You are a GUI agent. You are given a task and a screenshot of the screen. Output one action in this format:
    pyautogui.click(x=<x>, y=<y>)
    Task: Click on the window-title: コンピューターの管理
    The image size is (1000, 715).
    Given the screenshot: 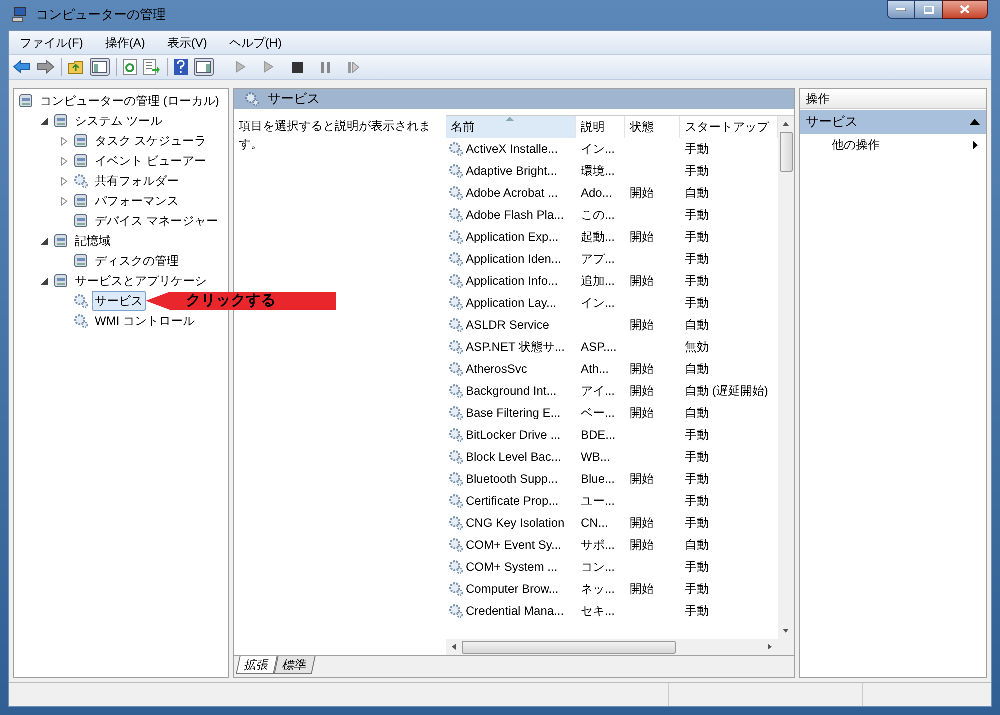 What is the action you would take?
    pyautogui.click(x=101, y=15)
    